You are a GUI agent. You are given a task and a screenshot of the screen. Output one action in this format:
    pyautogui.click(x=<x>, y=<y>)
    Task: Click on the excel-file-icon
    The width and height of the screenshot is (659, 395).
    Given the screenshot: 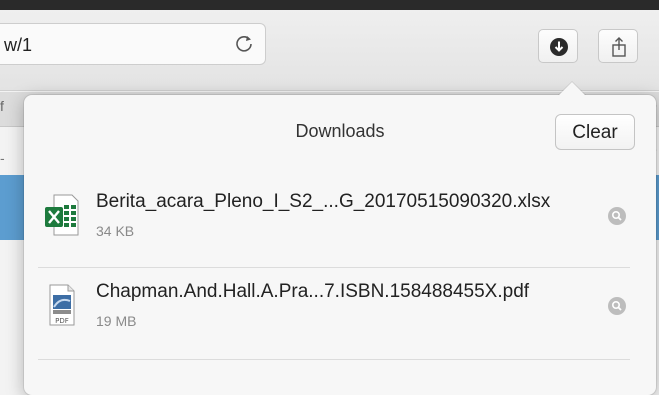 What is the action you would take?
    pyautogui.click(x=62, y=215)
    